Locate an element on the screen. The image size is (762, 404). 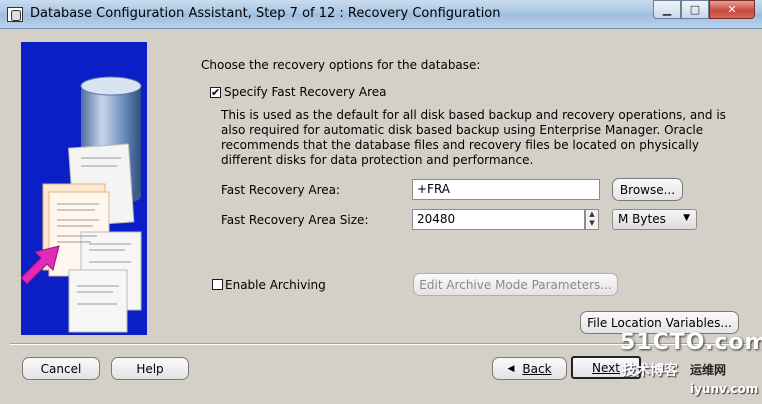
enable-archiving-label: Enable Archiving is located at coordinates (275, 285).